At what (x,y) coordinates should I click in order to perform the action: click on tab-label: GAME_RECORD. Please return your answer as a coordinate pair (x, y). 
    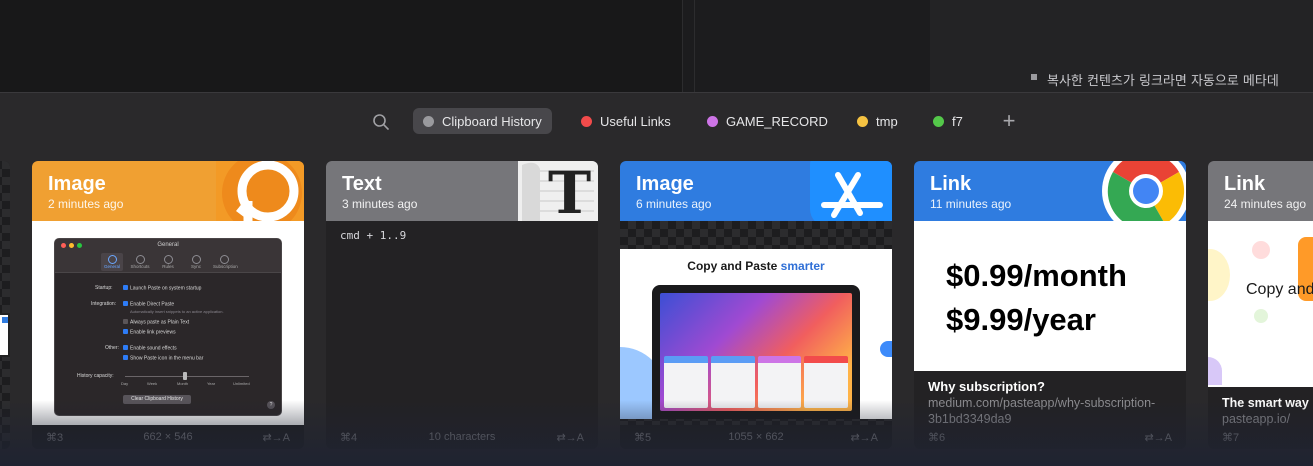
    Looking at the image, I should click on (777, 121).